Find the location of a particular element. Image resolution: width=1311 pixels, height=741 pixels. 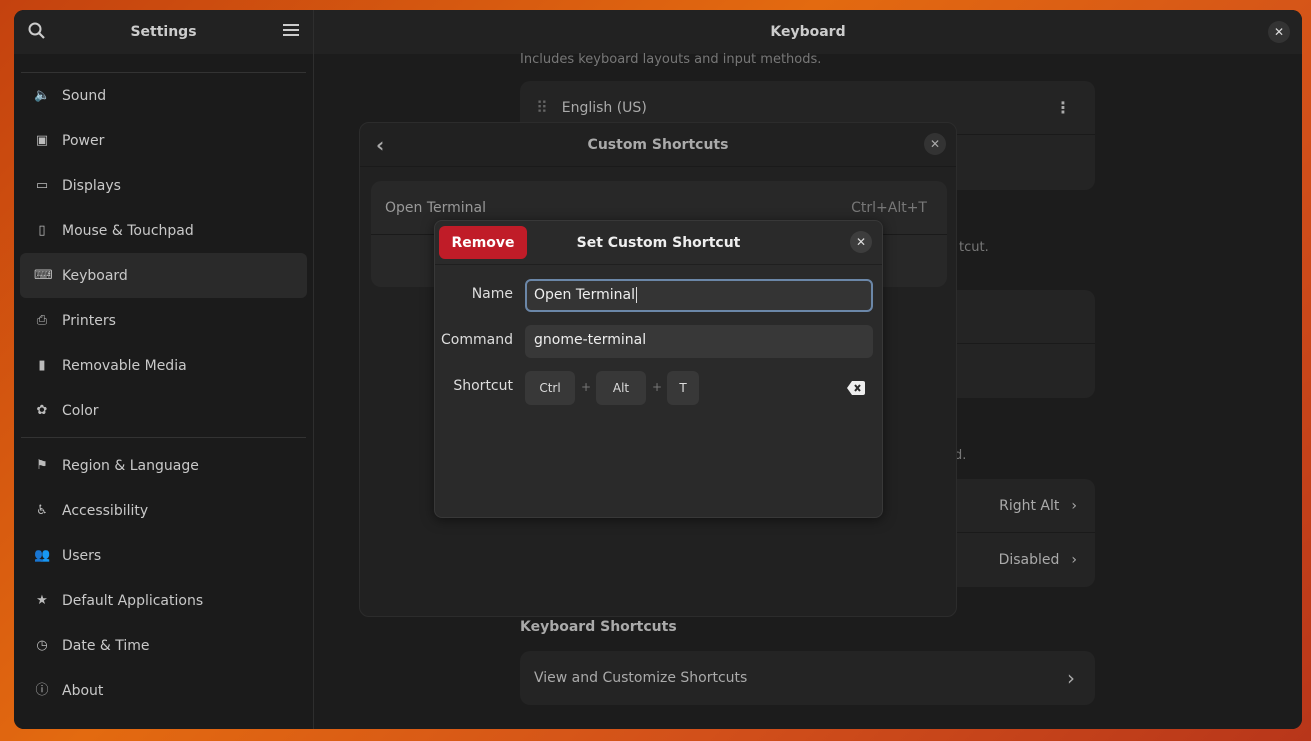

sidebar-item-power: ▣ Power is located at coordinates (163, 140).